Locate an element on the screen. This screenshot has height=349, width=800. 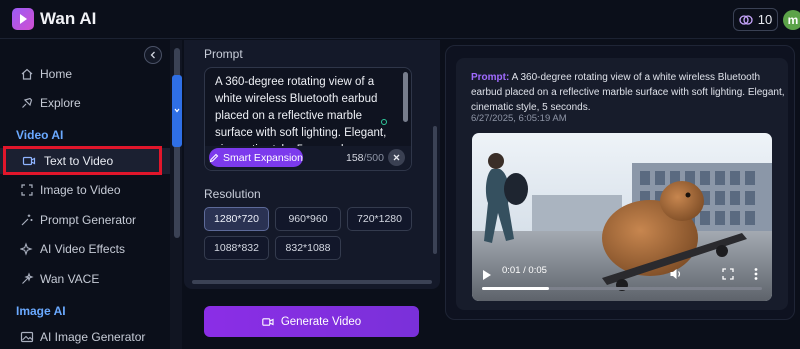
video-progress-fill is located at coordinates (516, 288).